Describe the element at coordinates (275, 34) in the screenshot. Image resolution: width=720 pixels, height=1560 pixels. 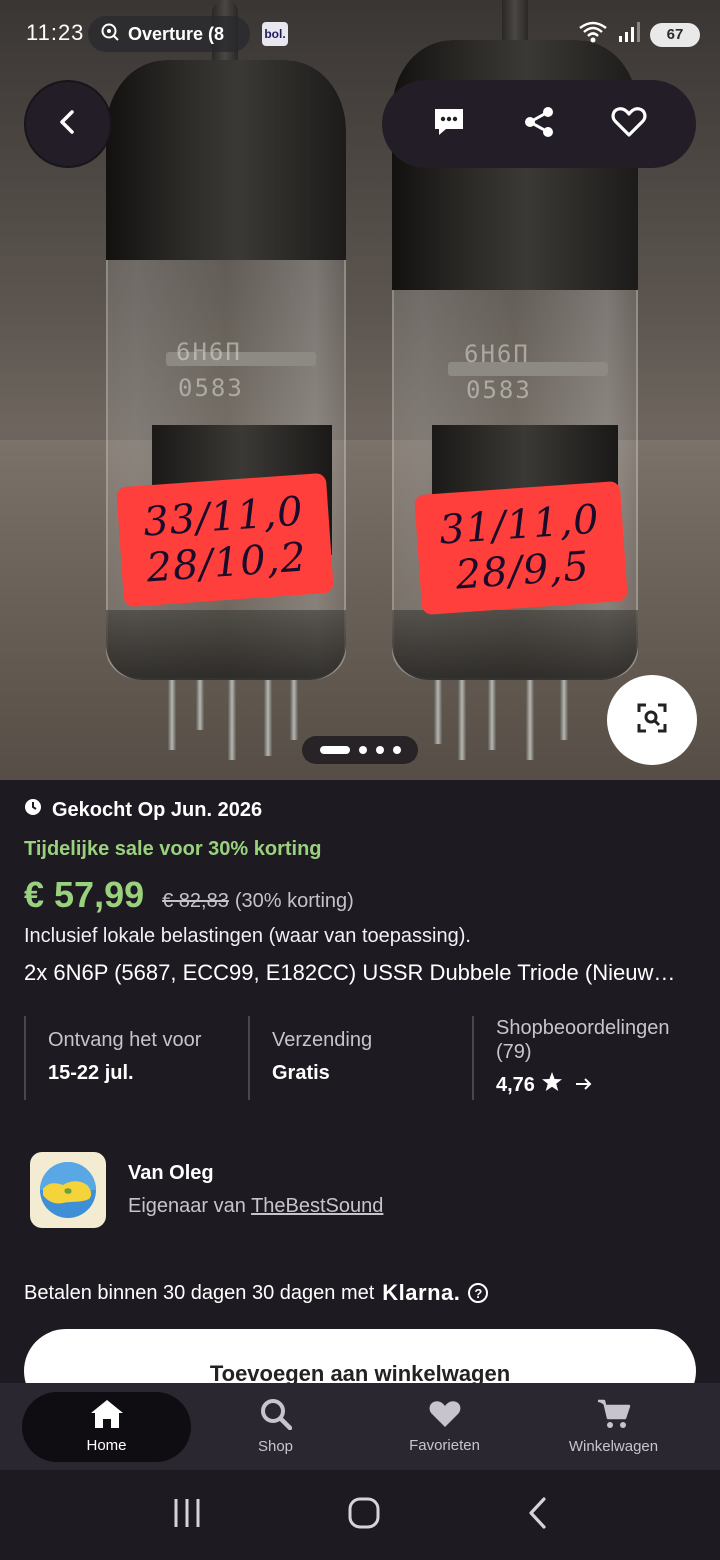
I see `bol-app-icon: bol.` at that location.